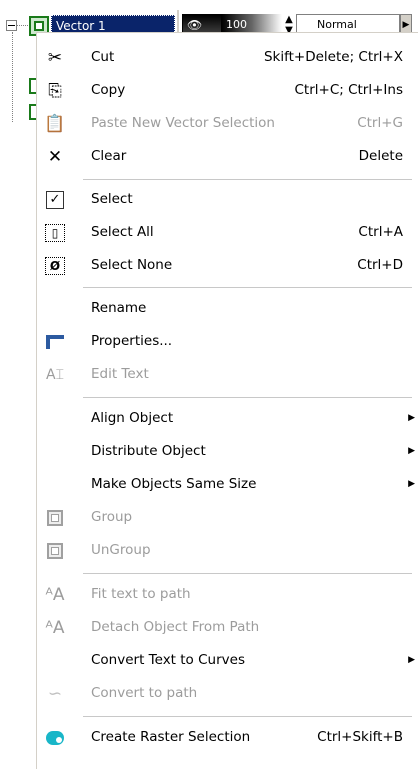  I want to click on menu-item-label: Select, so click(112, 199).